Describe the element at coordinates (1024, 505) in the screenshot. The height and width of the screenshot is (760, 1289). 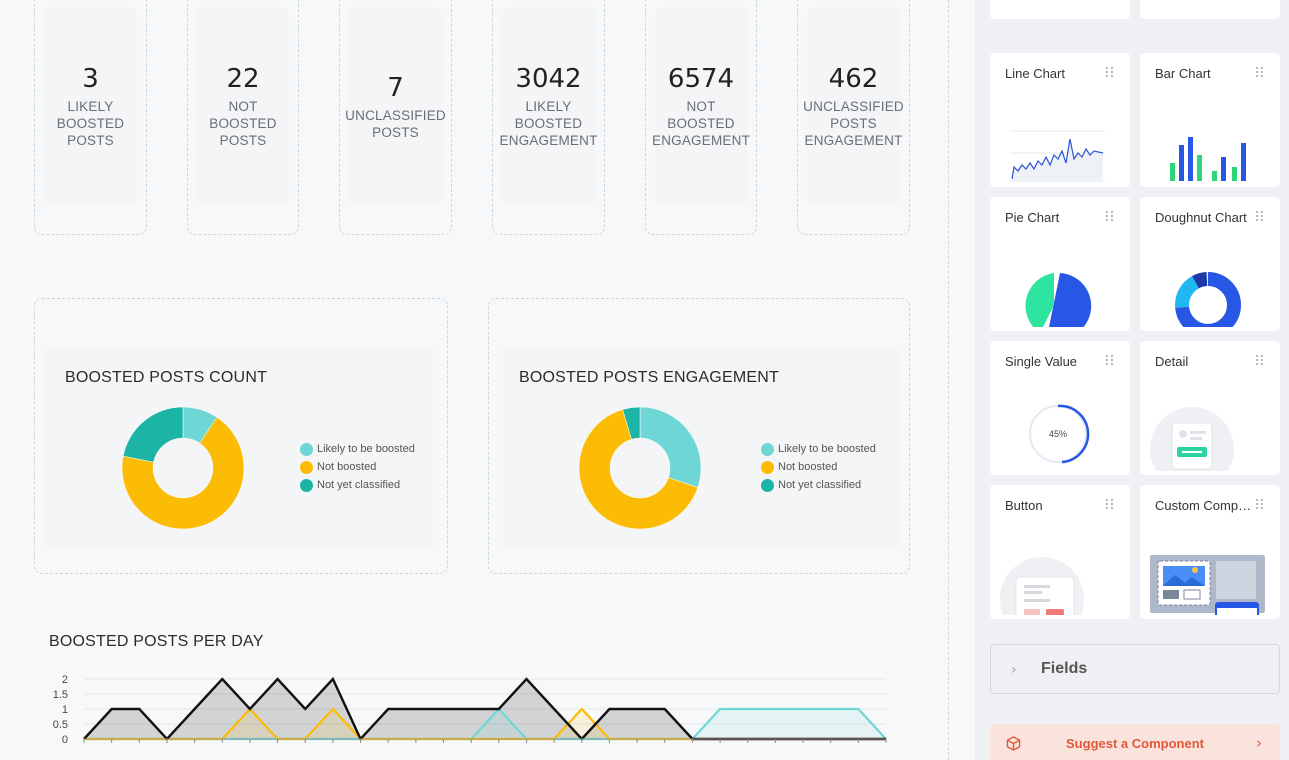
I see `component-title: Button` at that location.